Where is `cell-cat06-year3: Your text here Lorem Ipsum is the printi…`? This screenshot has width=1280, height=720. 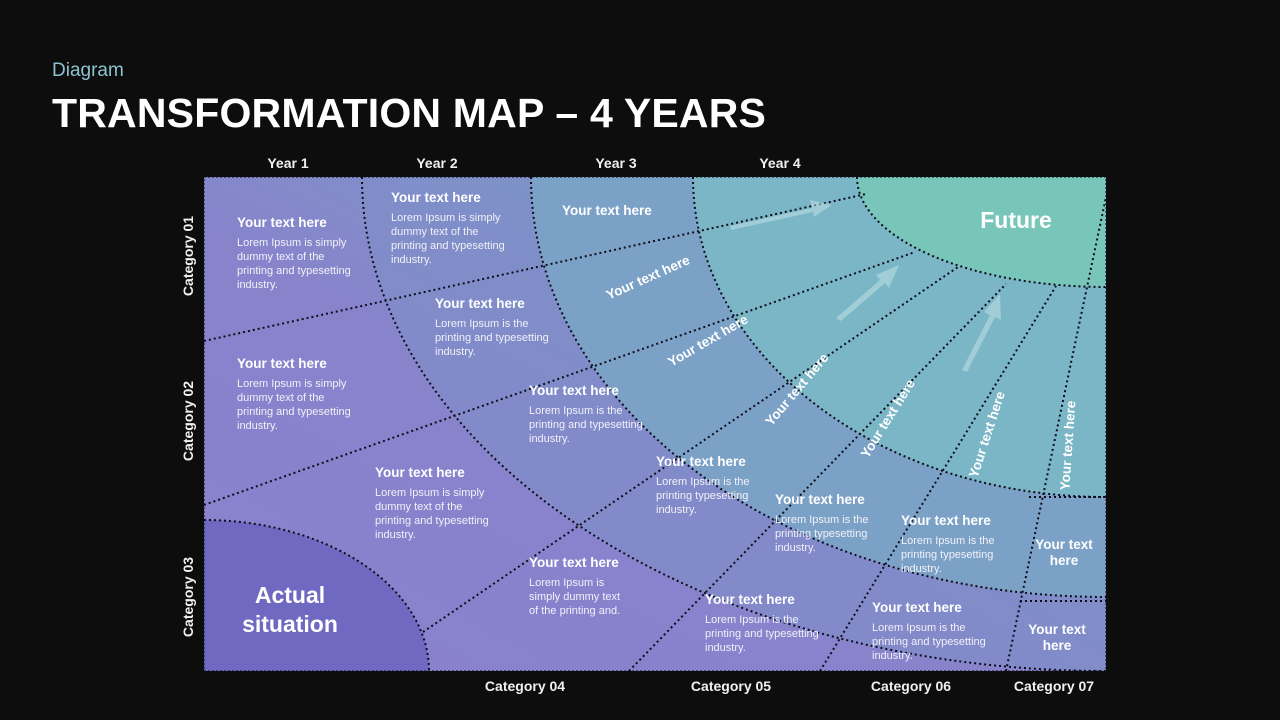
cell-cat06-year3: Your text here Lorem Ipsum is the printi… is located at coordinates (956, 544).